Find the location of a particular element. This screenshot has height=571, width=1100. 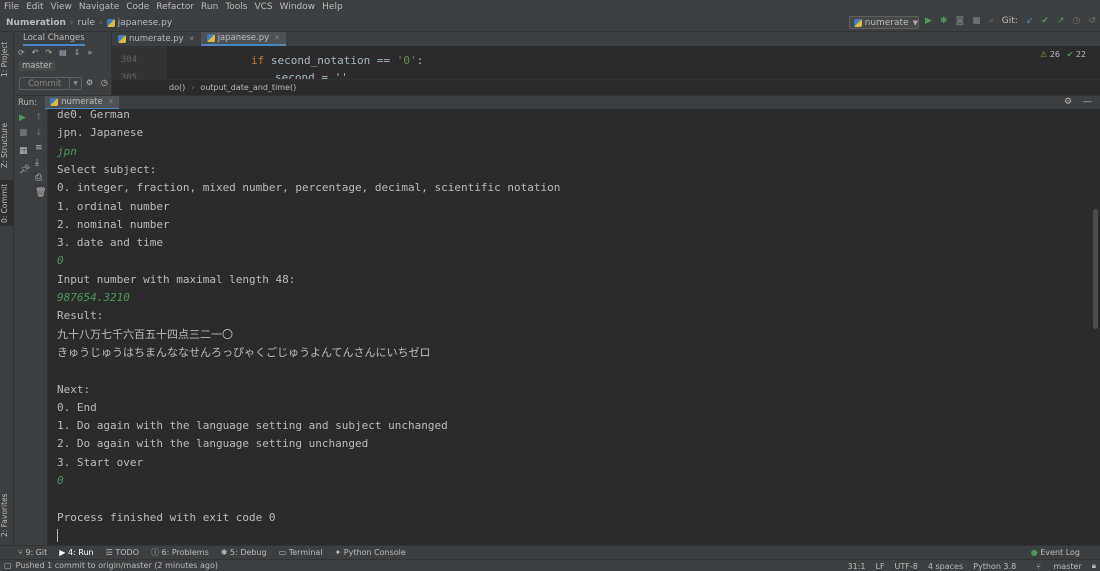

menu-tools: Tools is located at coordinates (236, 7).